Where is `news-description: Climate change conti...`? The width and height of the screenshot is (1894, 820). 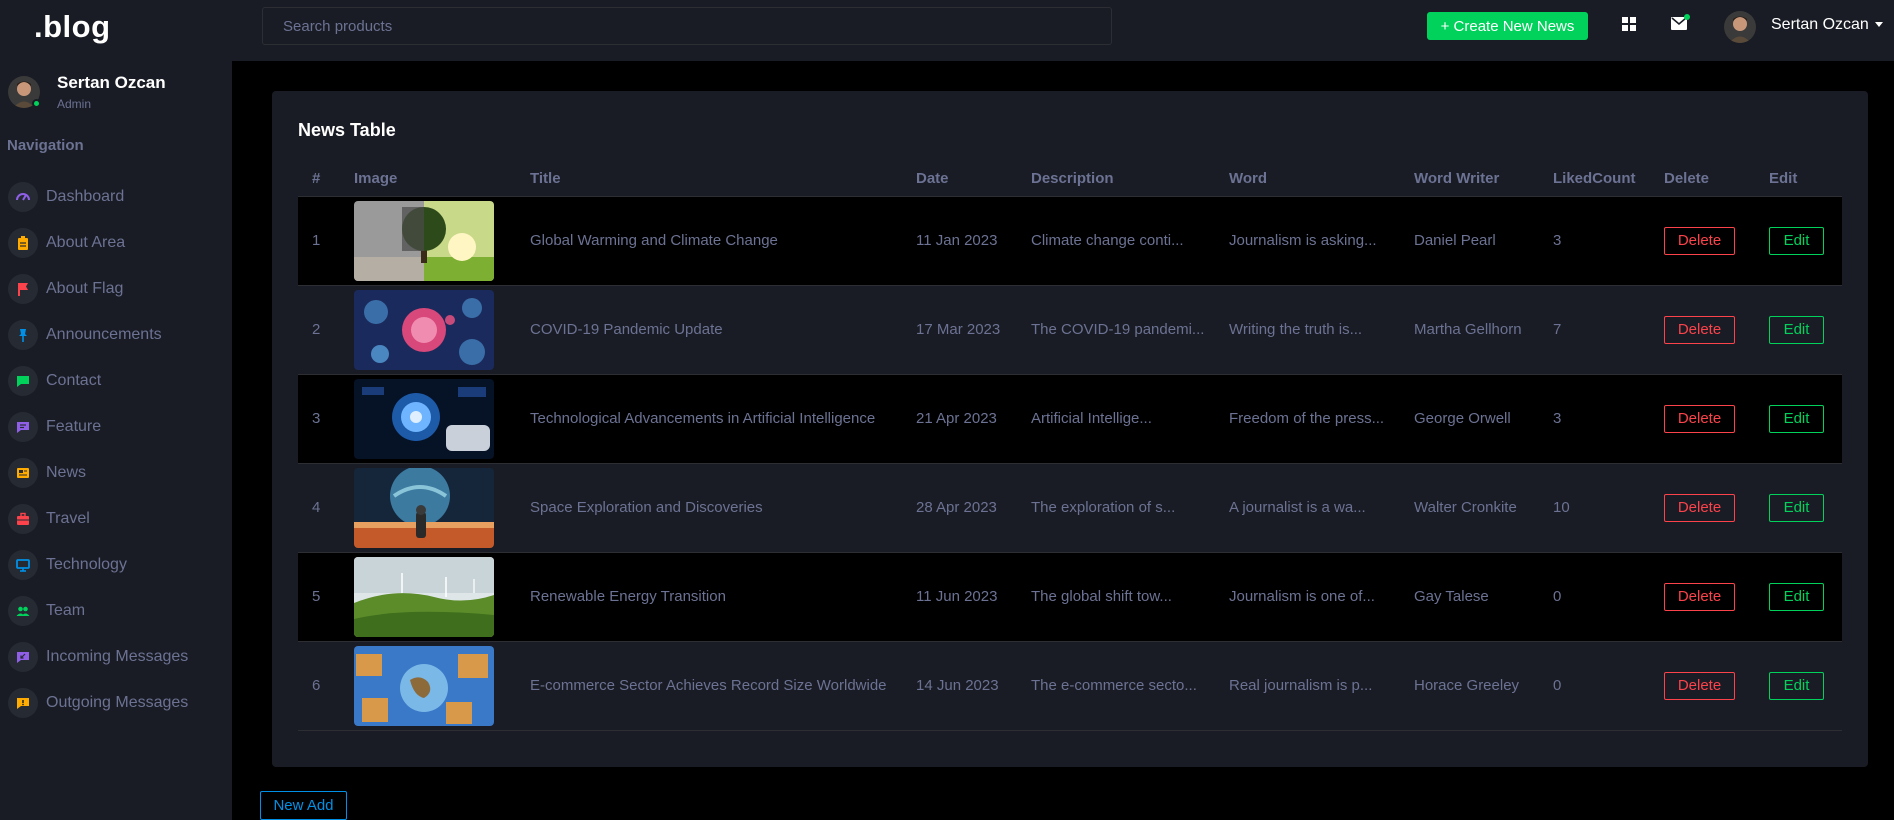
news-description: Climate change conti... is located at coordinates (1130, 241).